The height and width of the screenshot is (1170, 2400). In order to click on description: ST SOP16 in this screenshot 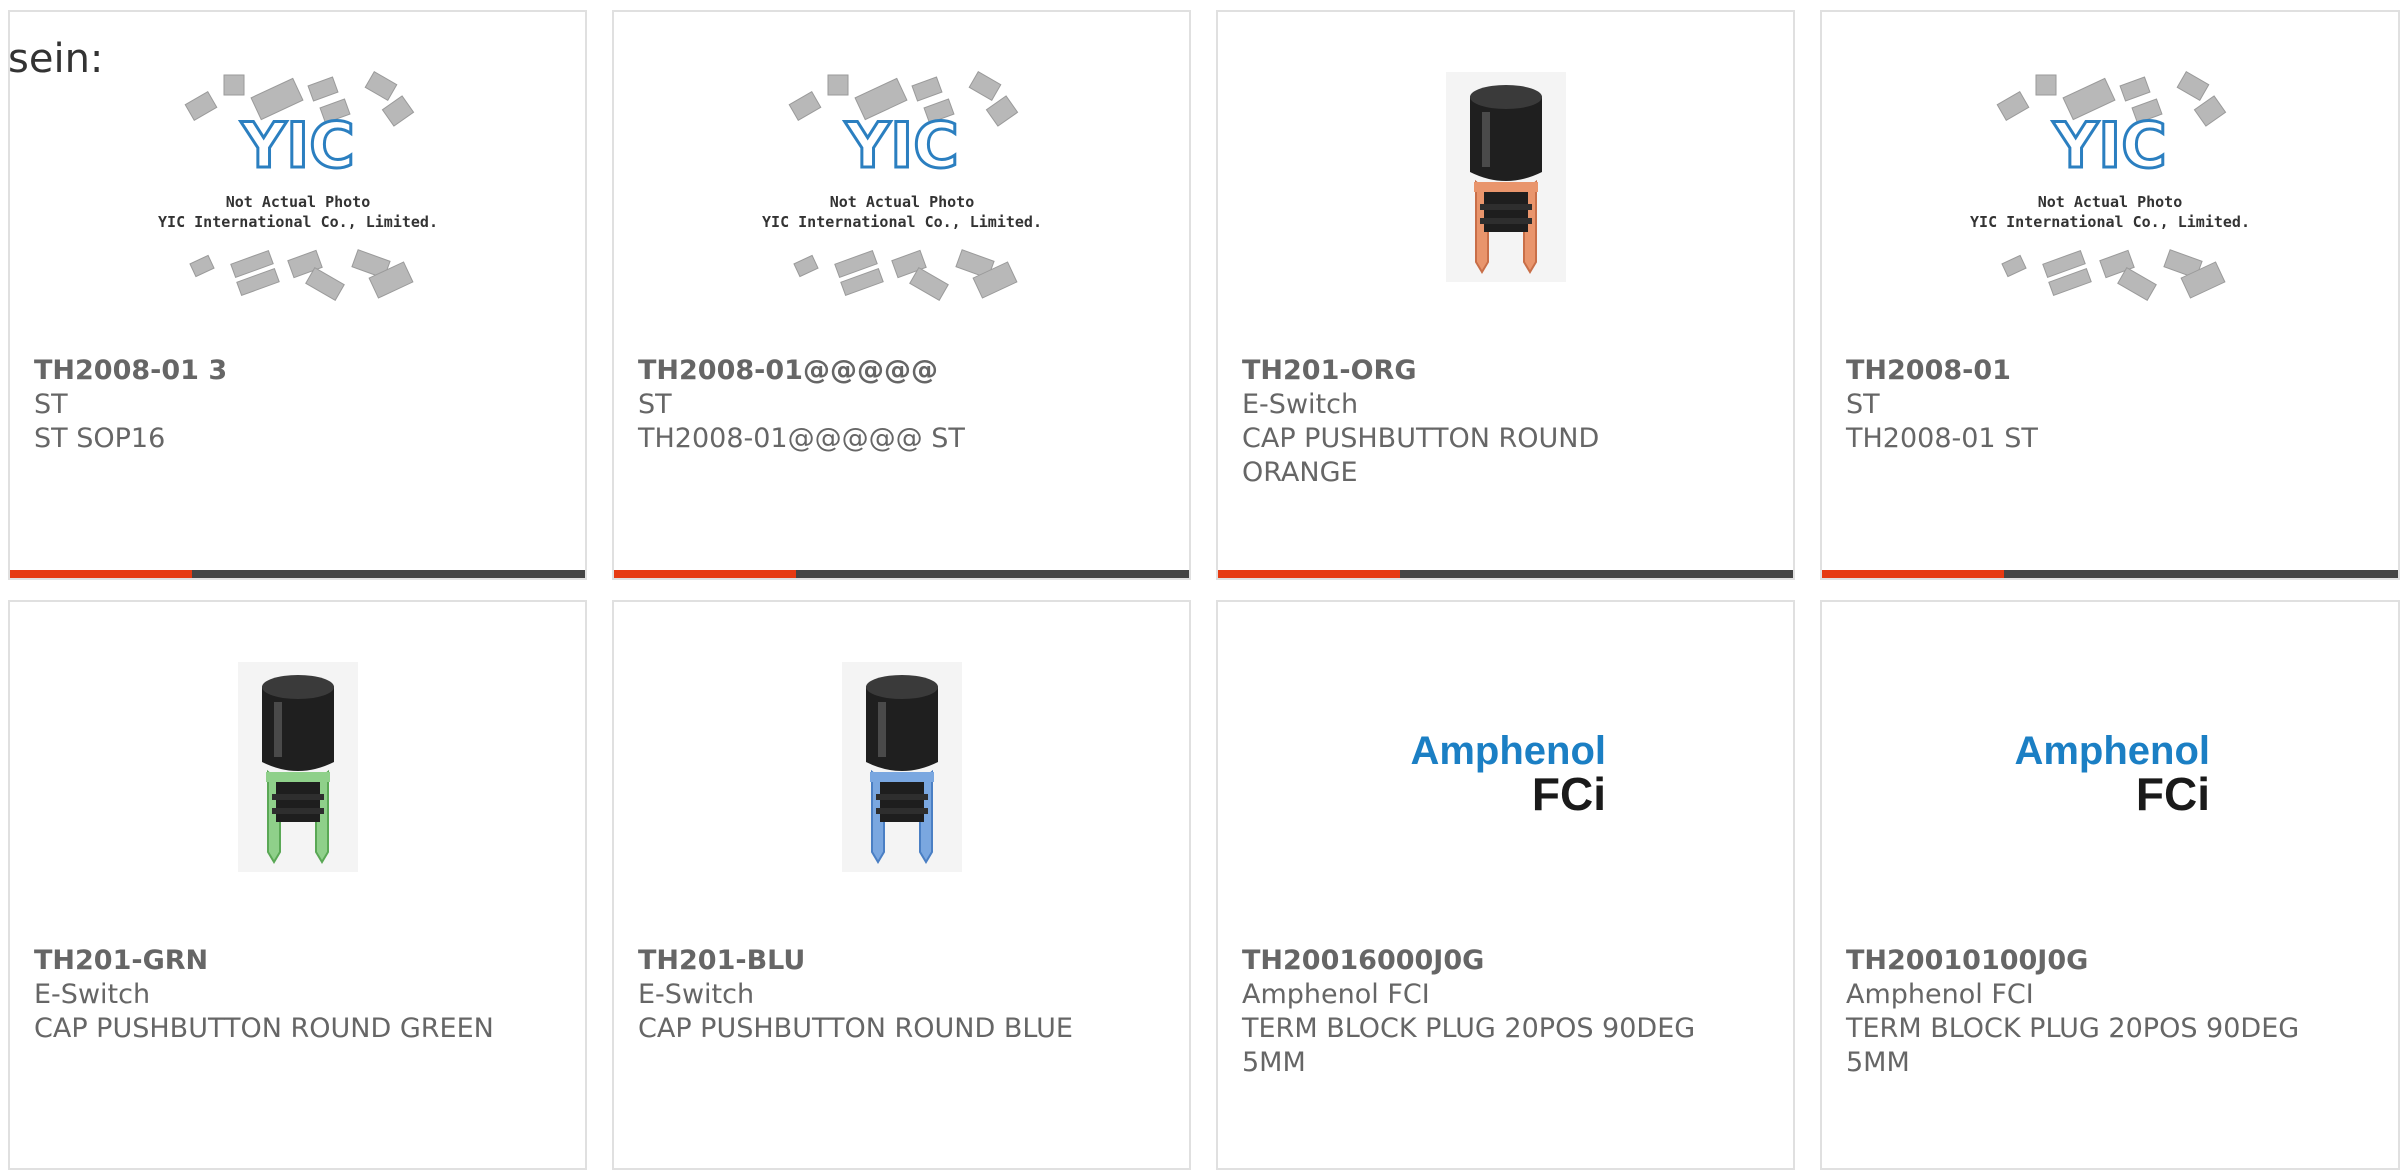, I will do `click(100, 438)`.